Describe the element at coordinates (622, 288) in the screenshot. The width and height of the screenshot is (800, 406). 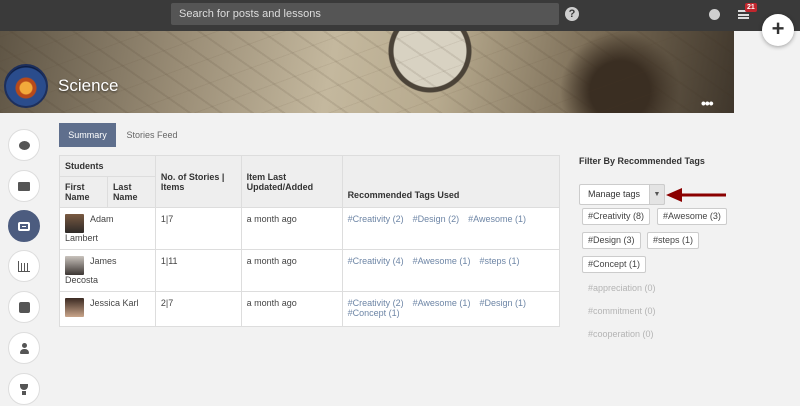
I see `filter-tag-inactive: #appreciation (0)` at that location.